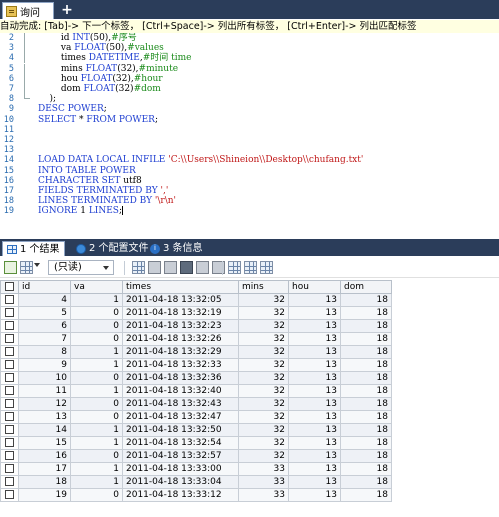 The height and width of the screenshot is (517, 499). What do you see at coordinates (44, 443) in the screenshot?
I see `cell-id: 15` at bounding box center [44, 443].